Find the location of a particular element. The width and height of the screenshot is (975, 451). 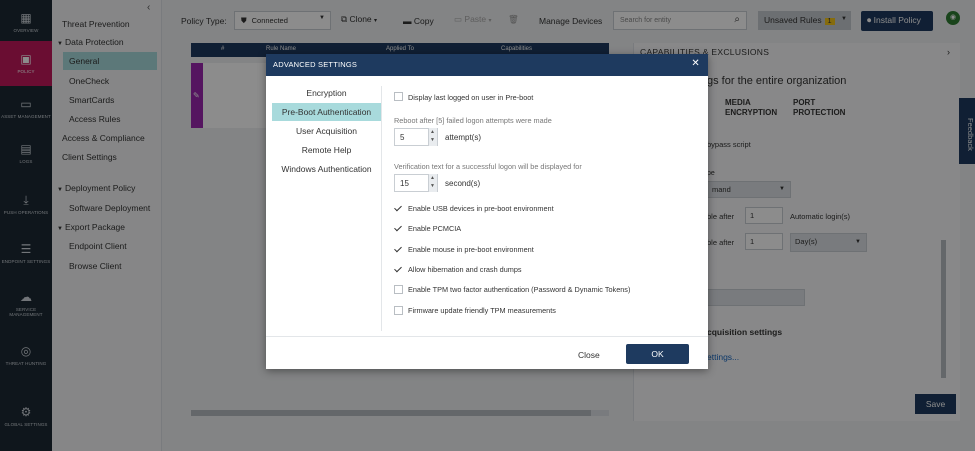

usb-devices-checkbox is located at coordinates (398, 208).